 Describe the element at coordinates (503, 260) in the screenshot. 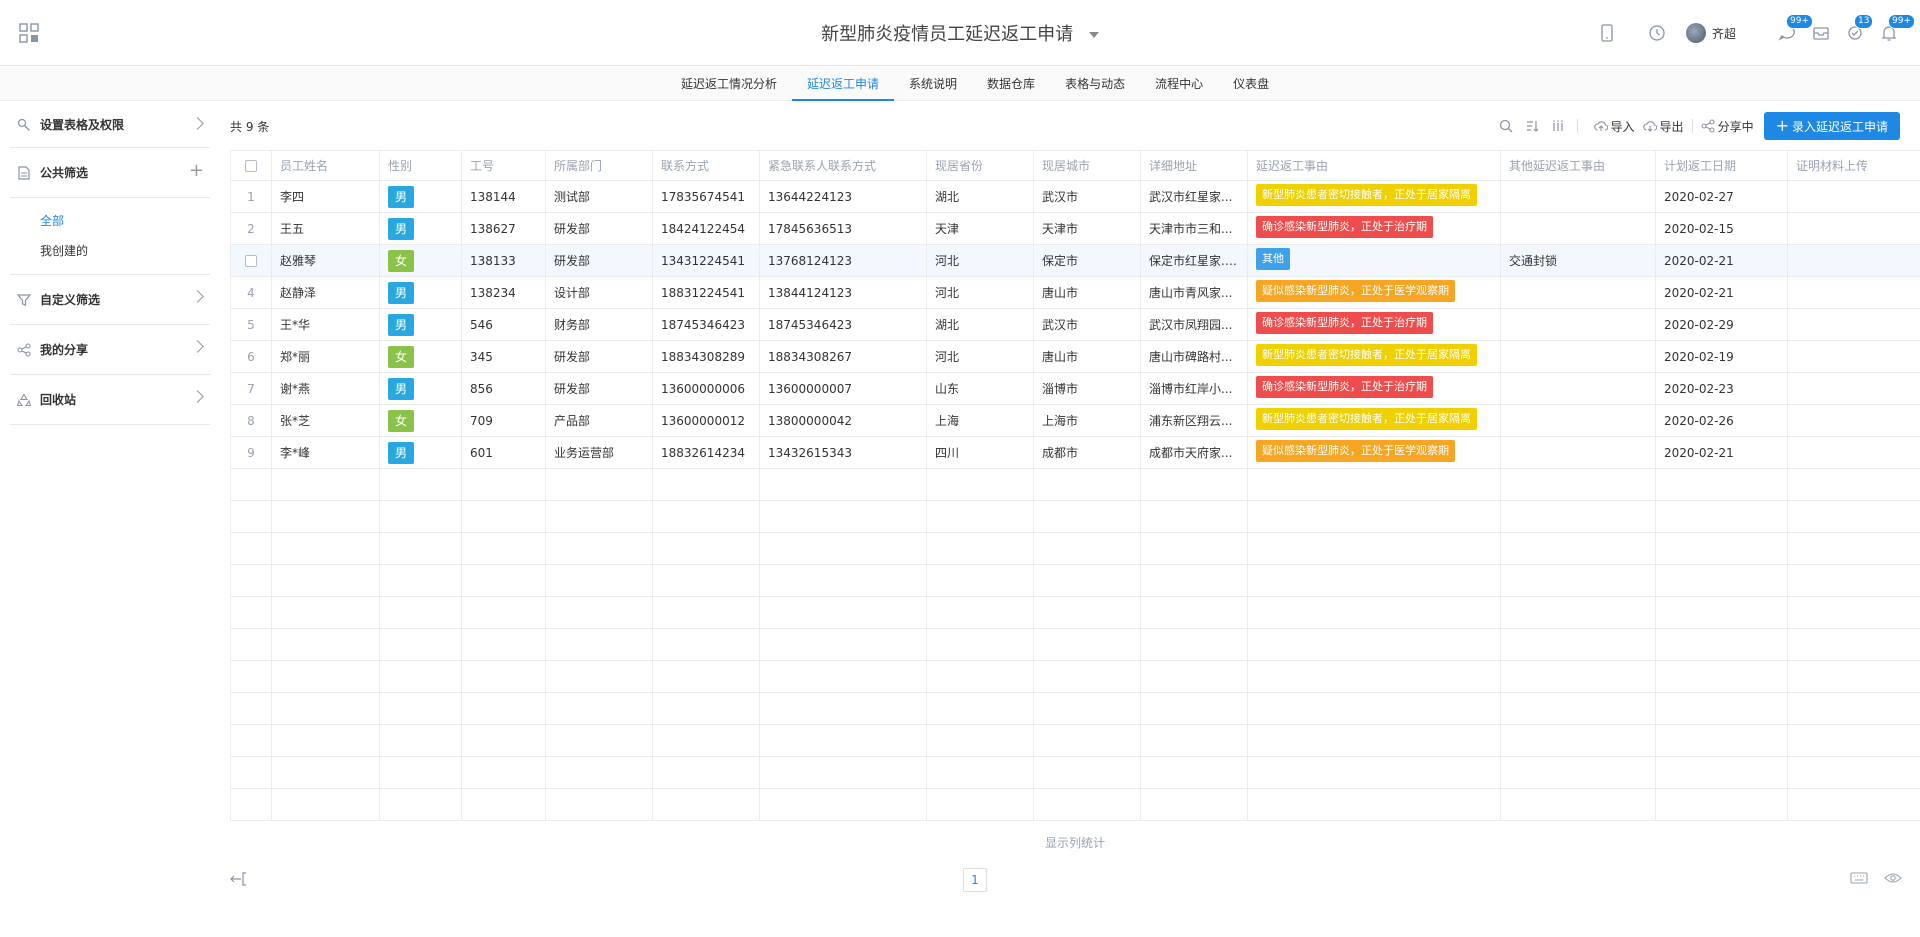

I see `employee-id-cell: 138133` at that location.